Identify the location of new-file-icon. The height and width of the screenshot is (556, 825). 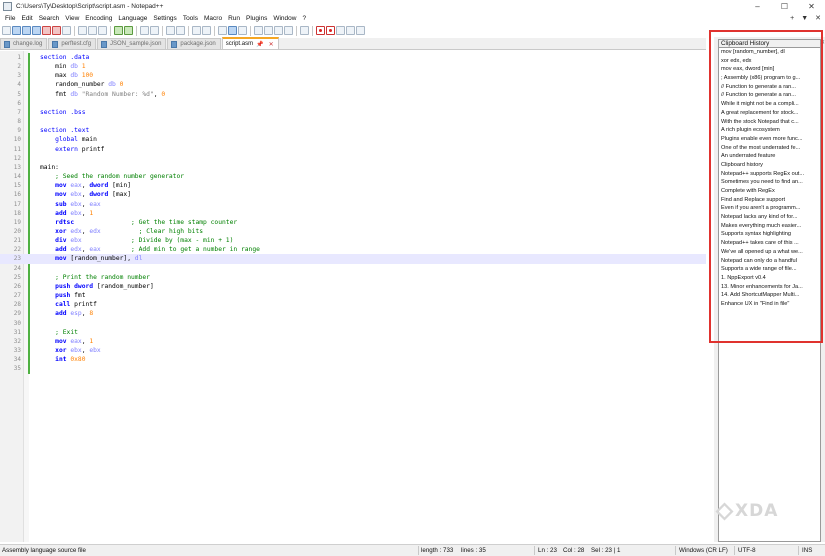
(6, 30).